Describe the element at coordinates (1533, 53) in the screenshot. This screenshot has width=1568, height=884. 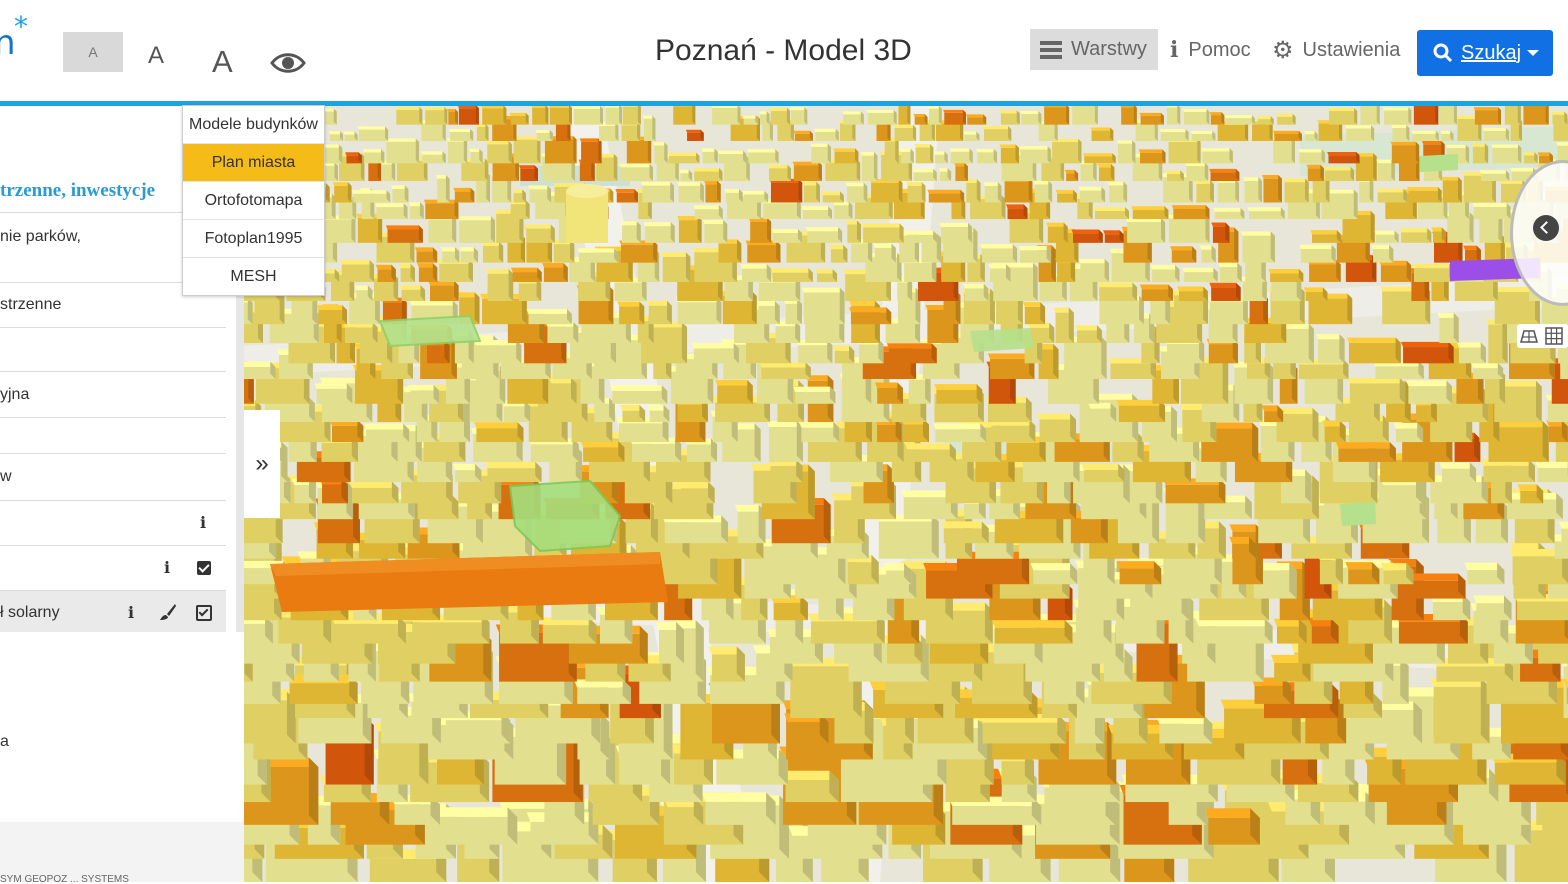
I see `caret-down-icon` at that location.